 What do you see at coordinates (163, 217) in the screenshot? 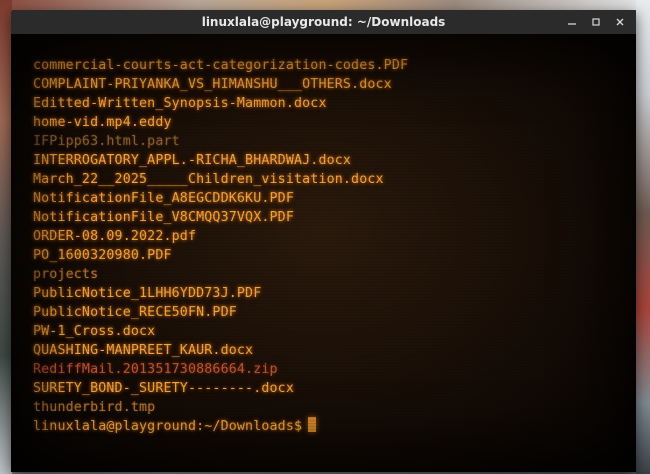
I see `file-entry: NotificationFile_V8CMQQ37VQX.PDF` at bounding box center [163, 217].